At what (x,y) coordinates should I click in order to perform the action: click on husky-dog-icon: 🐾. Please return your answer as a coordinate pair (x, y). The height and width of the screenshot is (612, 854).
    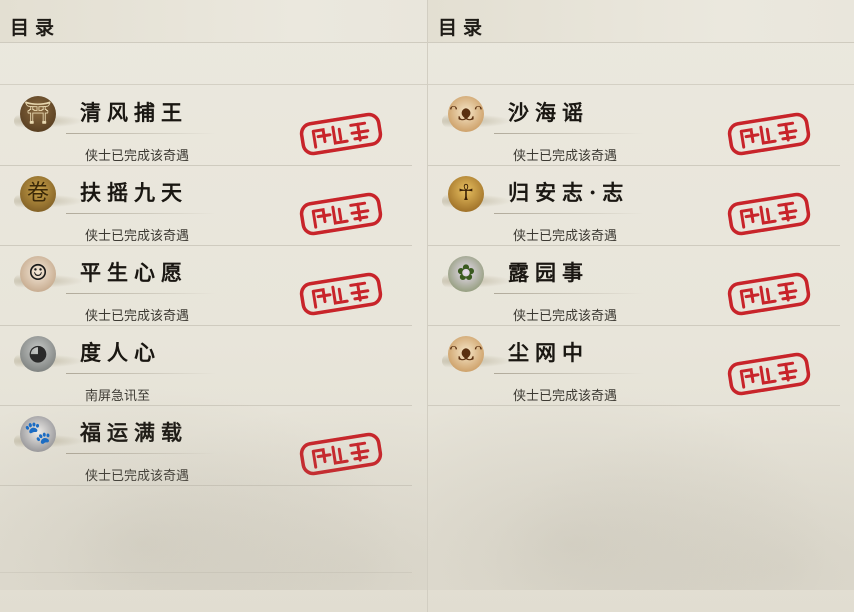
    Looking at the image, I should click on (38, 434).